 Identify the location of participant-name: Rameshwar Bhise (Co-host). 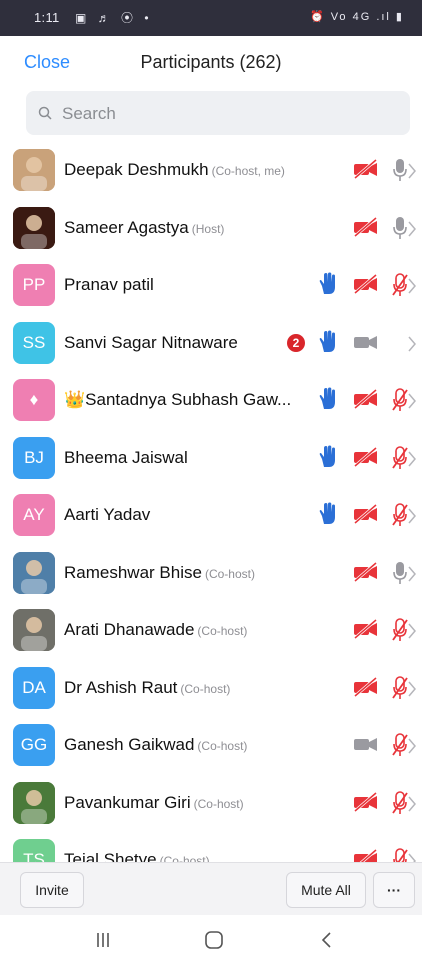
(159, 573).